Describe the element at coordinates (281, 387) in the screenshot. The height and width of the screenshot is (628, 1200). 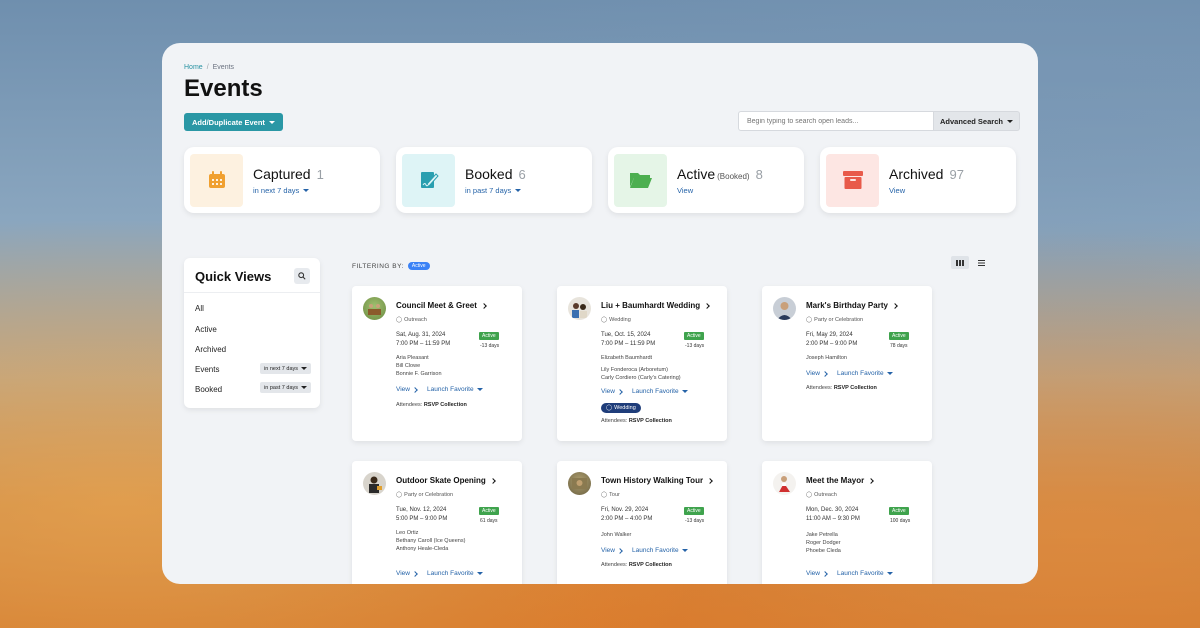
I see `booked-range-value: in past 7 days` at that location.